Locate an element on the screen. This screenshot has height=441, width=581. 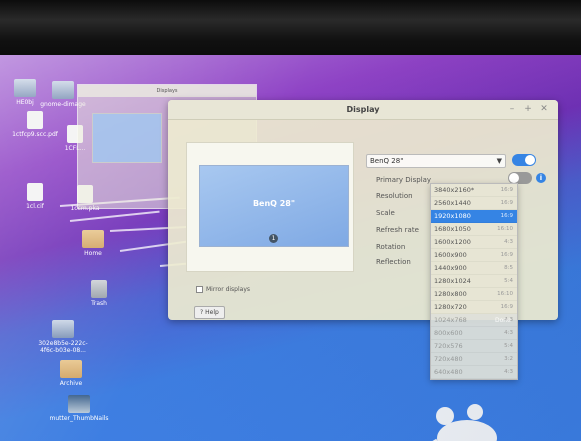
resolution-option: 800x600 4:3 is located at coordinates (474, 333).